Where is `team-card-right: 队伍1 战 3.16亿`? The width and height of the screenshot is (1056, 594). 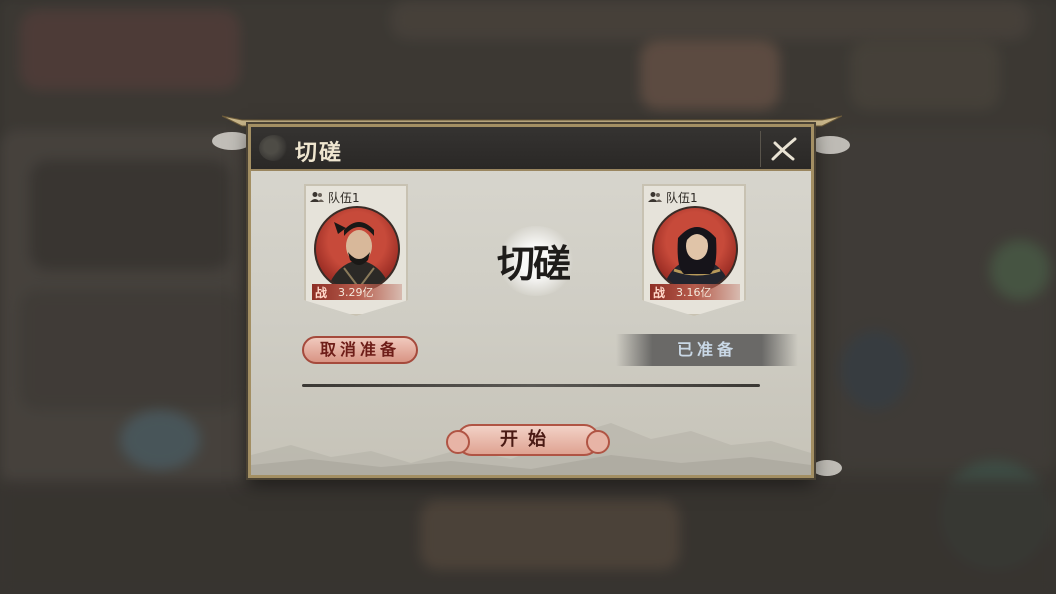 team-card-right: 队伍1 战 3.16亿 is located at coordinates (694, 254).